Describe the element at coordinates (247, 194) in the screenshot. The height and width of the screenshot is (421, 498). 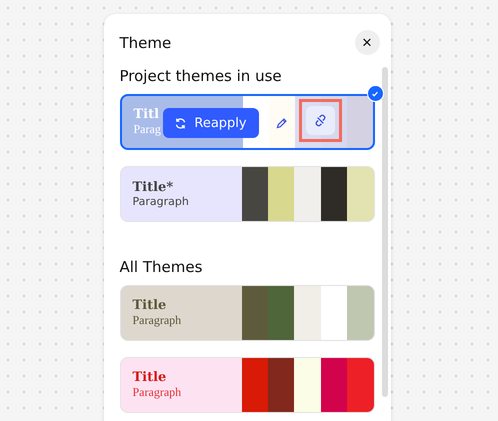
I see `theme-card: Title* Paragraph` at that location.